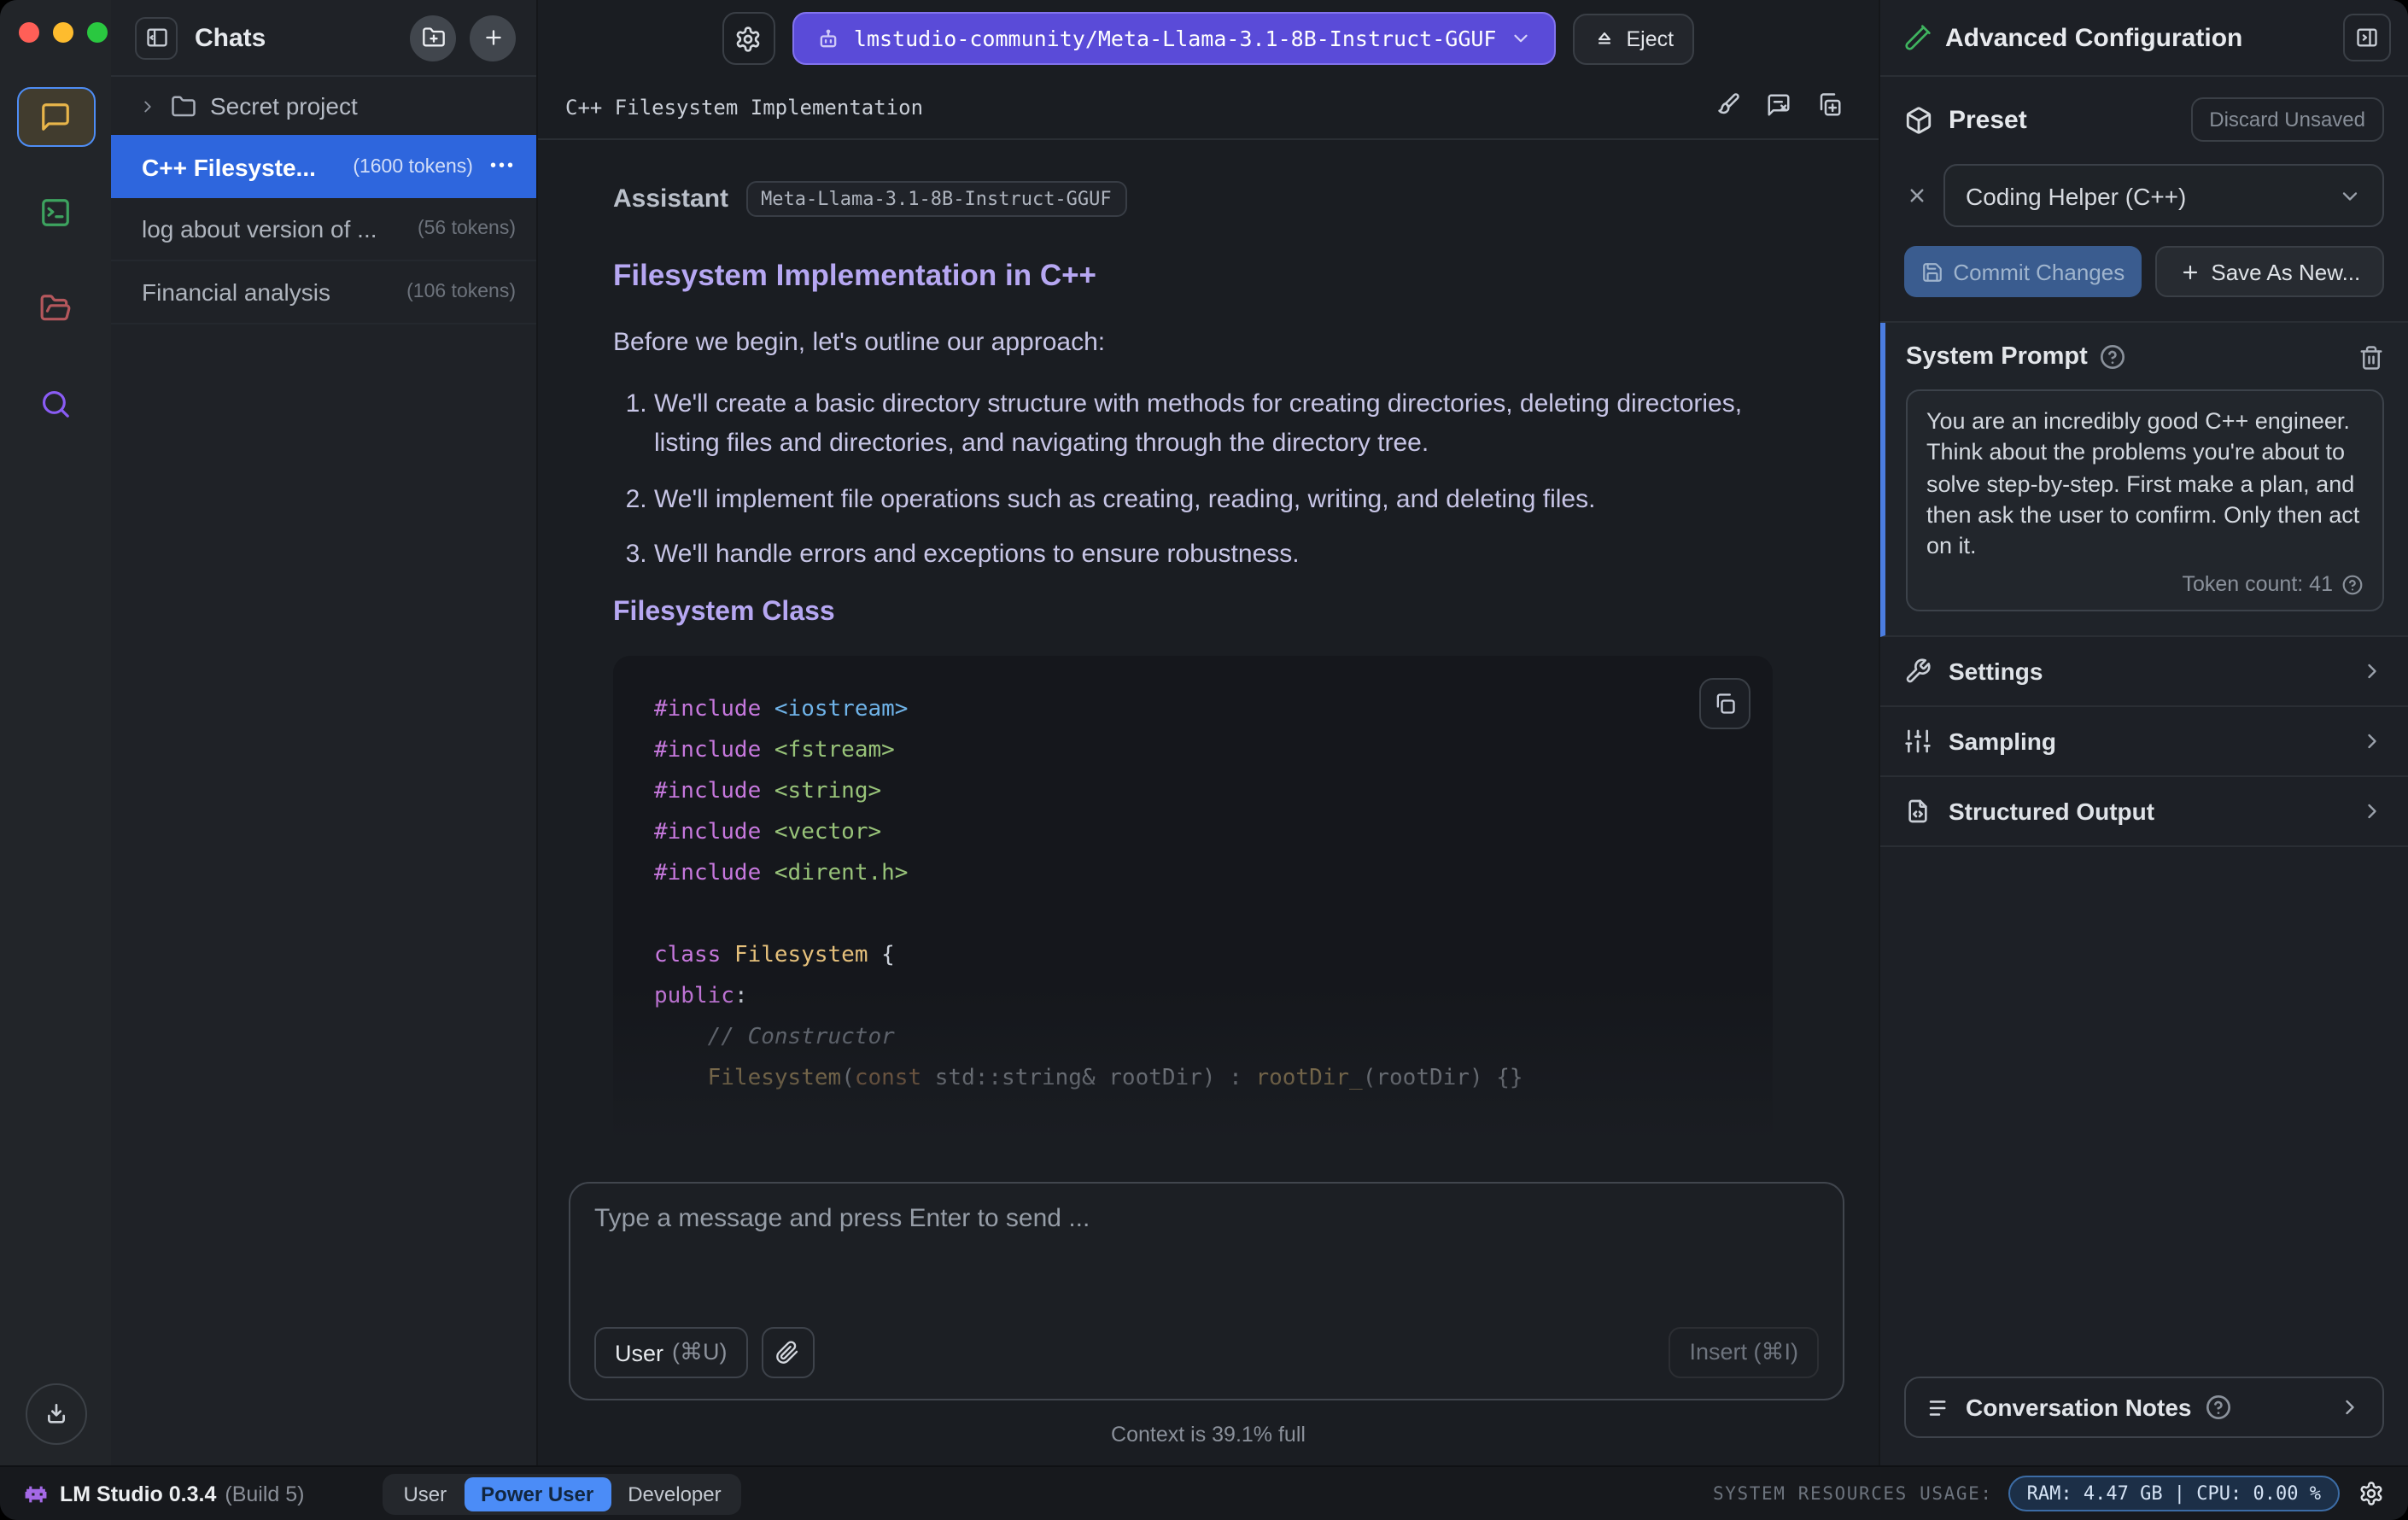 The width and height of the screenshot is (2408, 1520). I want to click on composer: User (⌘U) Insert (⌘I), so click(1206, 1291).